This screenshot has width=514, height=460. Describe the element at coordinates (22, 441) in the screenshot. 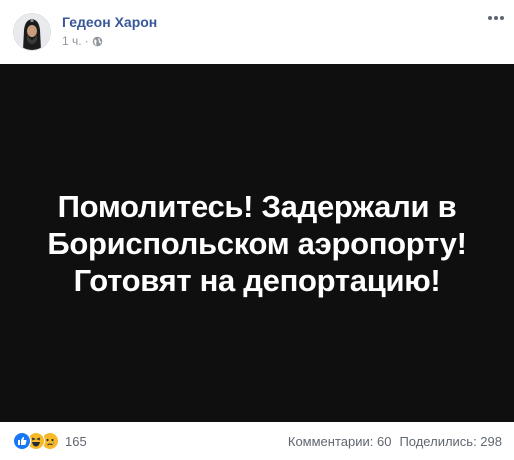

I see `like-icon` at that location.